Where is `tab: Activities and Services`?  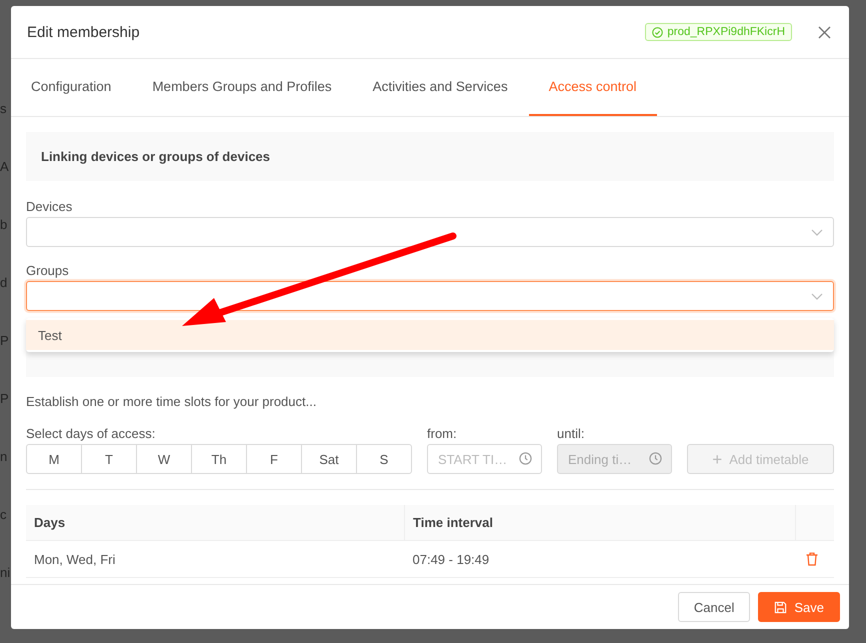 tab: Activities and Services is located at coordinates (440, 87).